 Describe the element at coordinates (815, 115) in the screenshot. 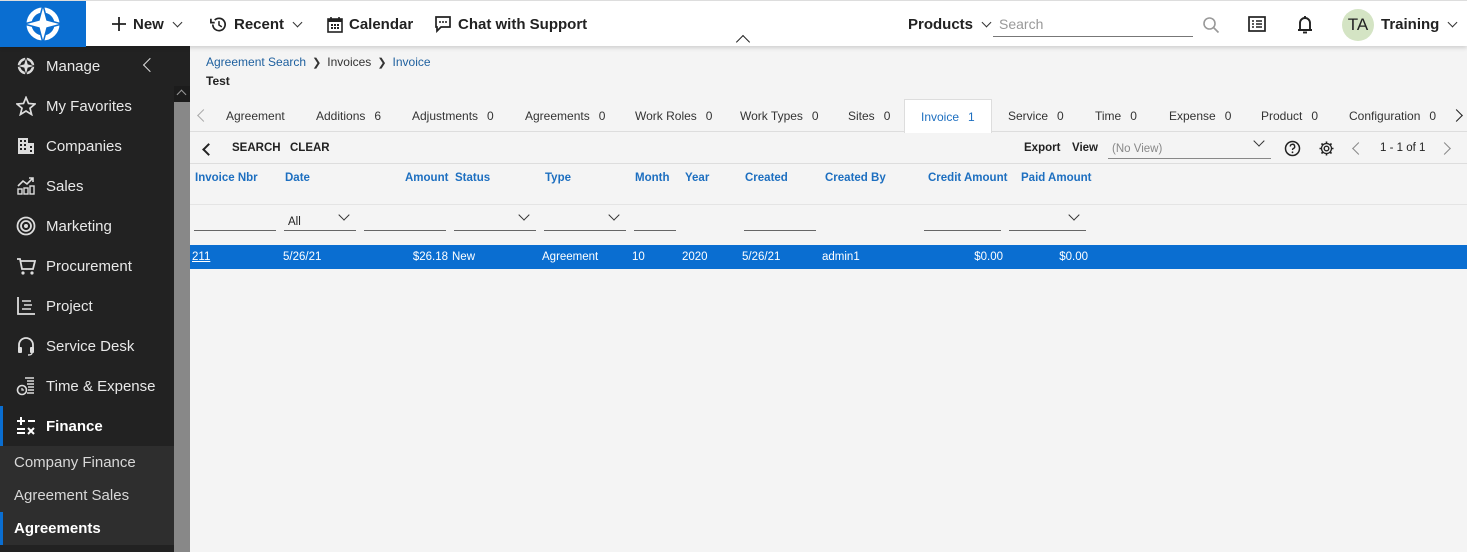

I see `tab-count: 0` at that location.